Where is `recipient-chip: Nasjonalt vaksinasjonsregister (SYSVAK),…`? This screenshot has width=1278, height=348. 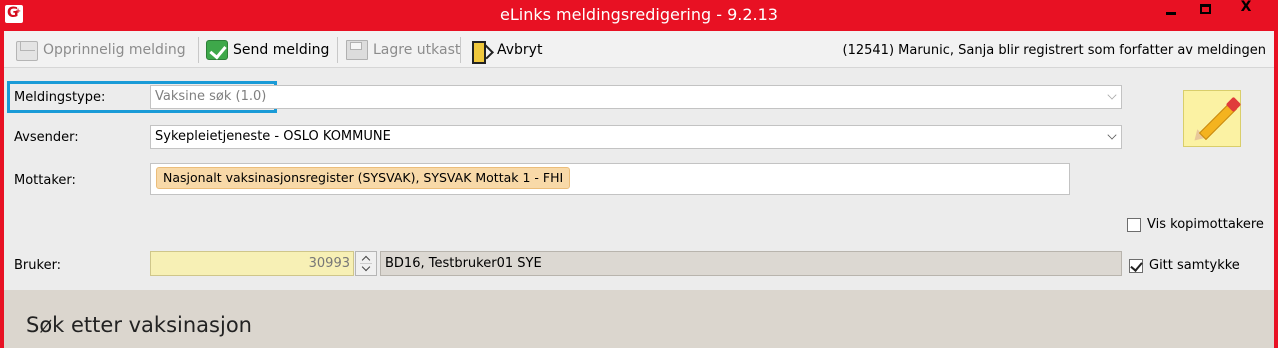
recipient-chip: Nasjonalt vaksinasjonsregister (SYSVAK),… is located at coordinates (363, 178).